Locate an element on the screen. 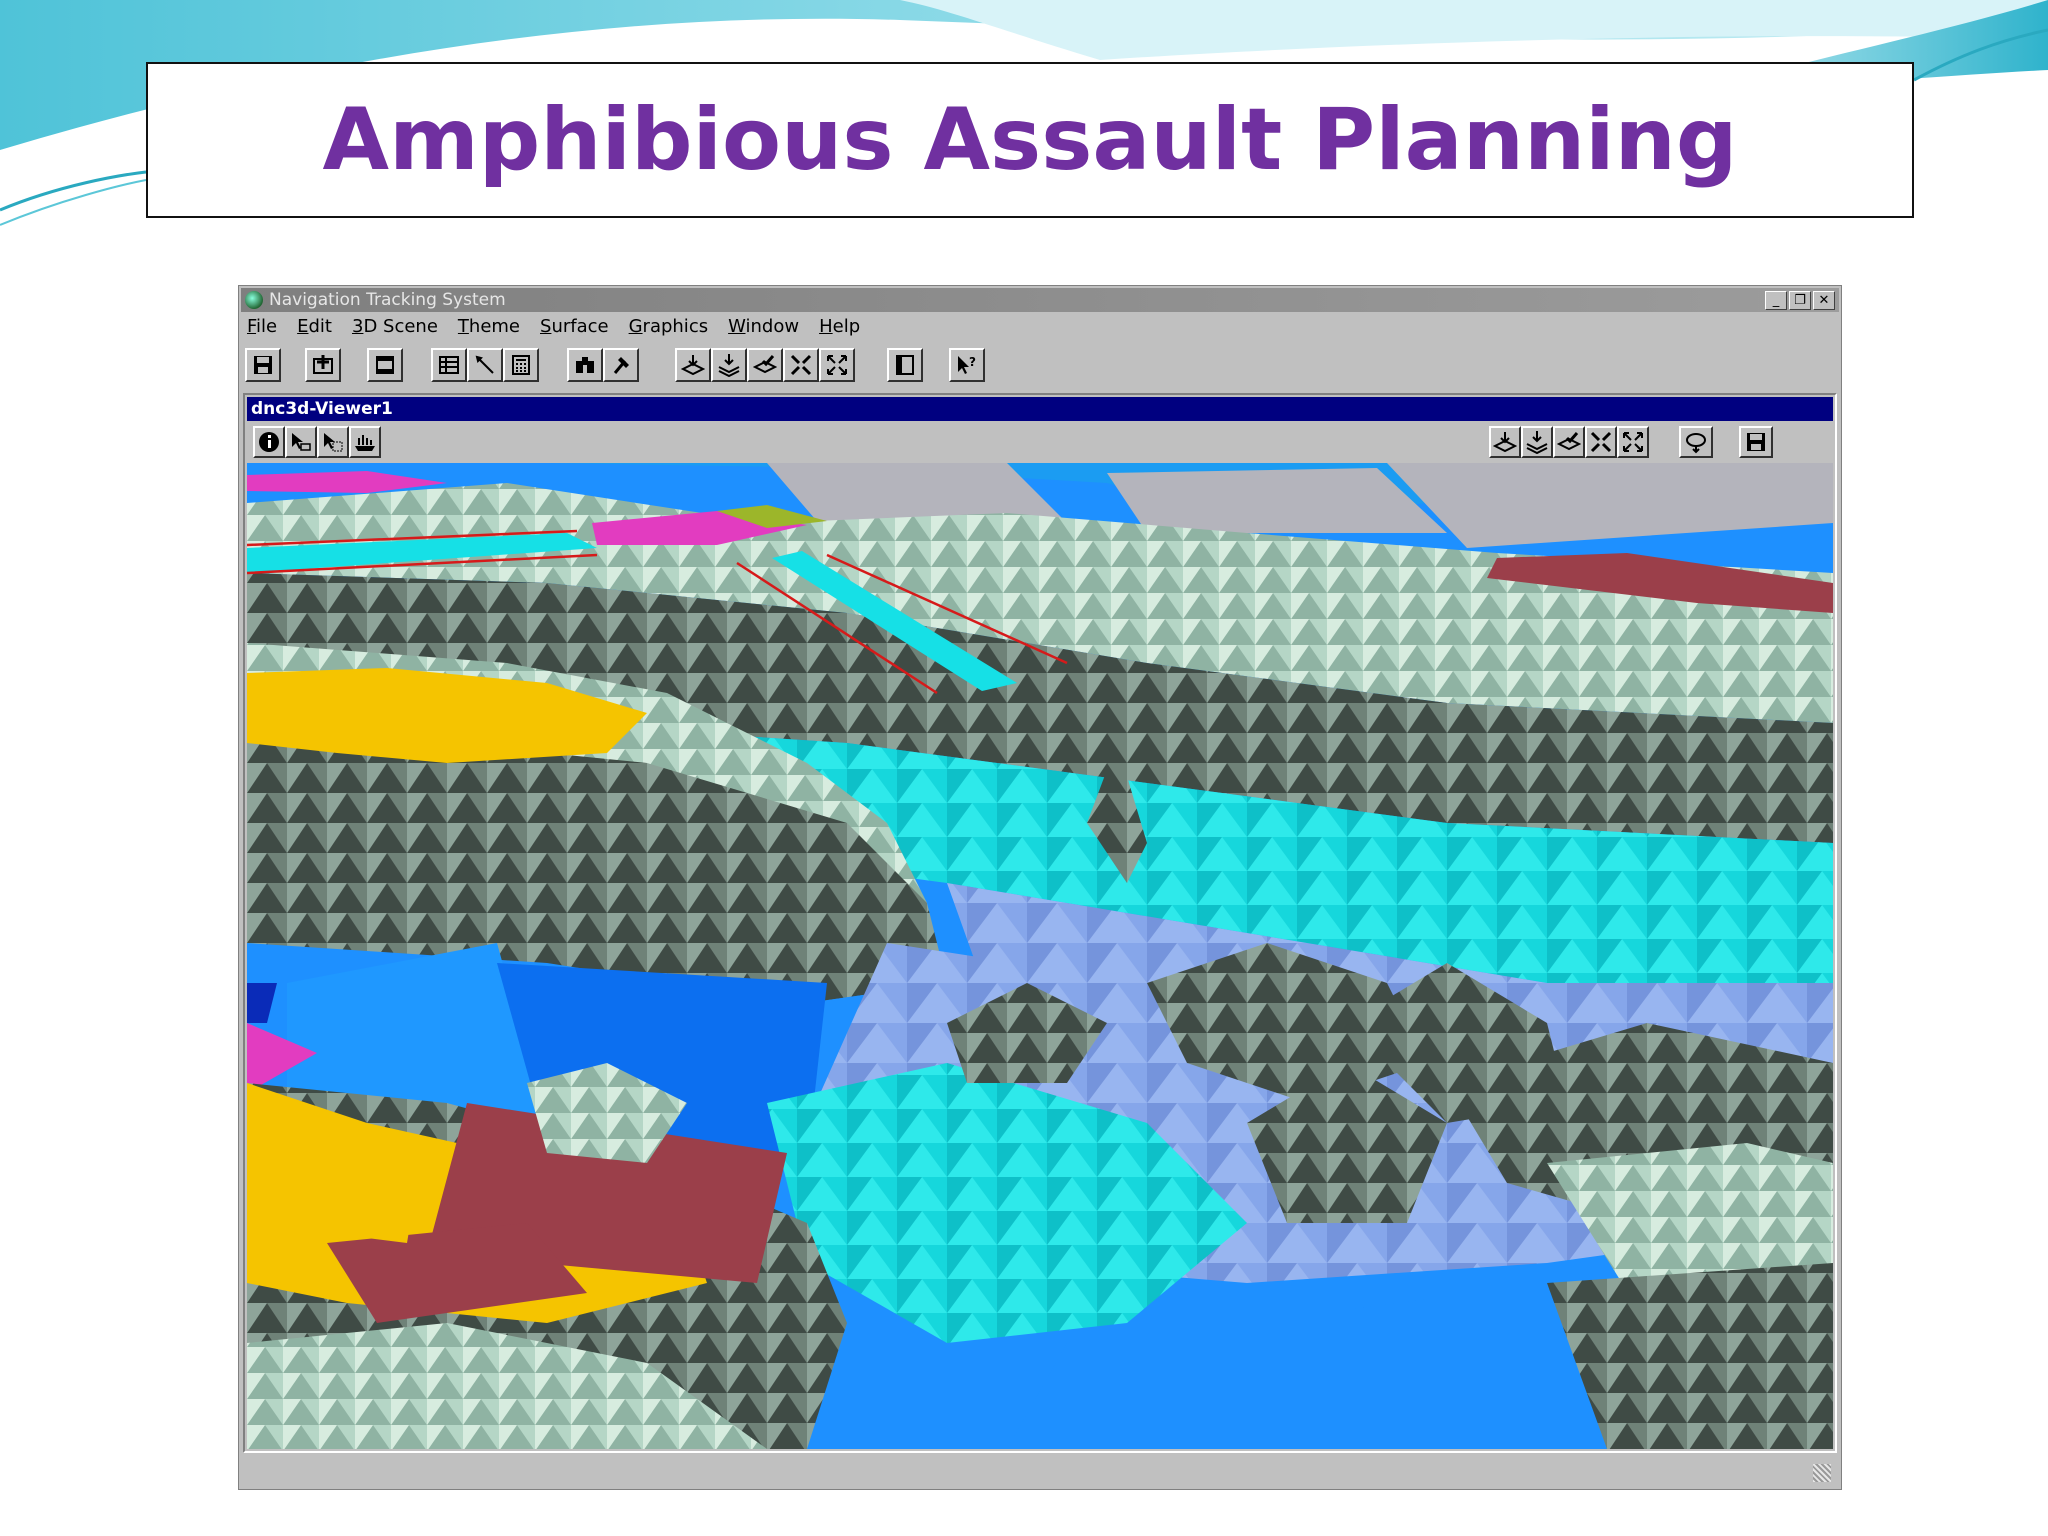  status-bar is located at coordinates (1040, 1472).